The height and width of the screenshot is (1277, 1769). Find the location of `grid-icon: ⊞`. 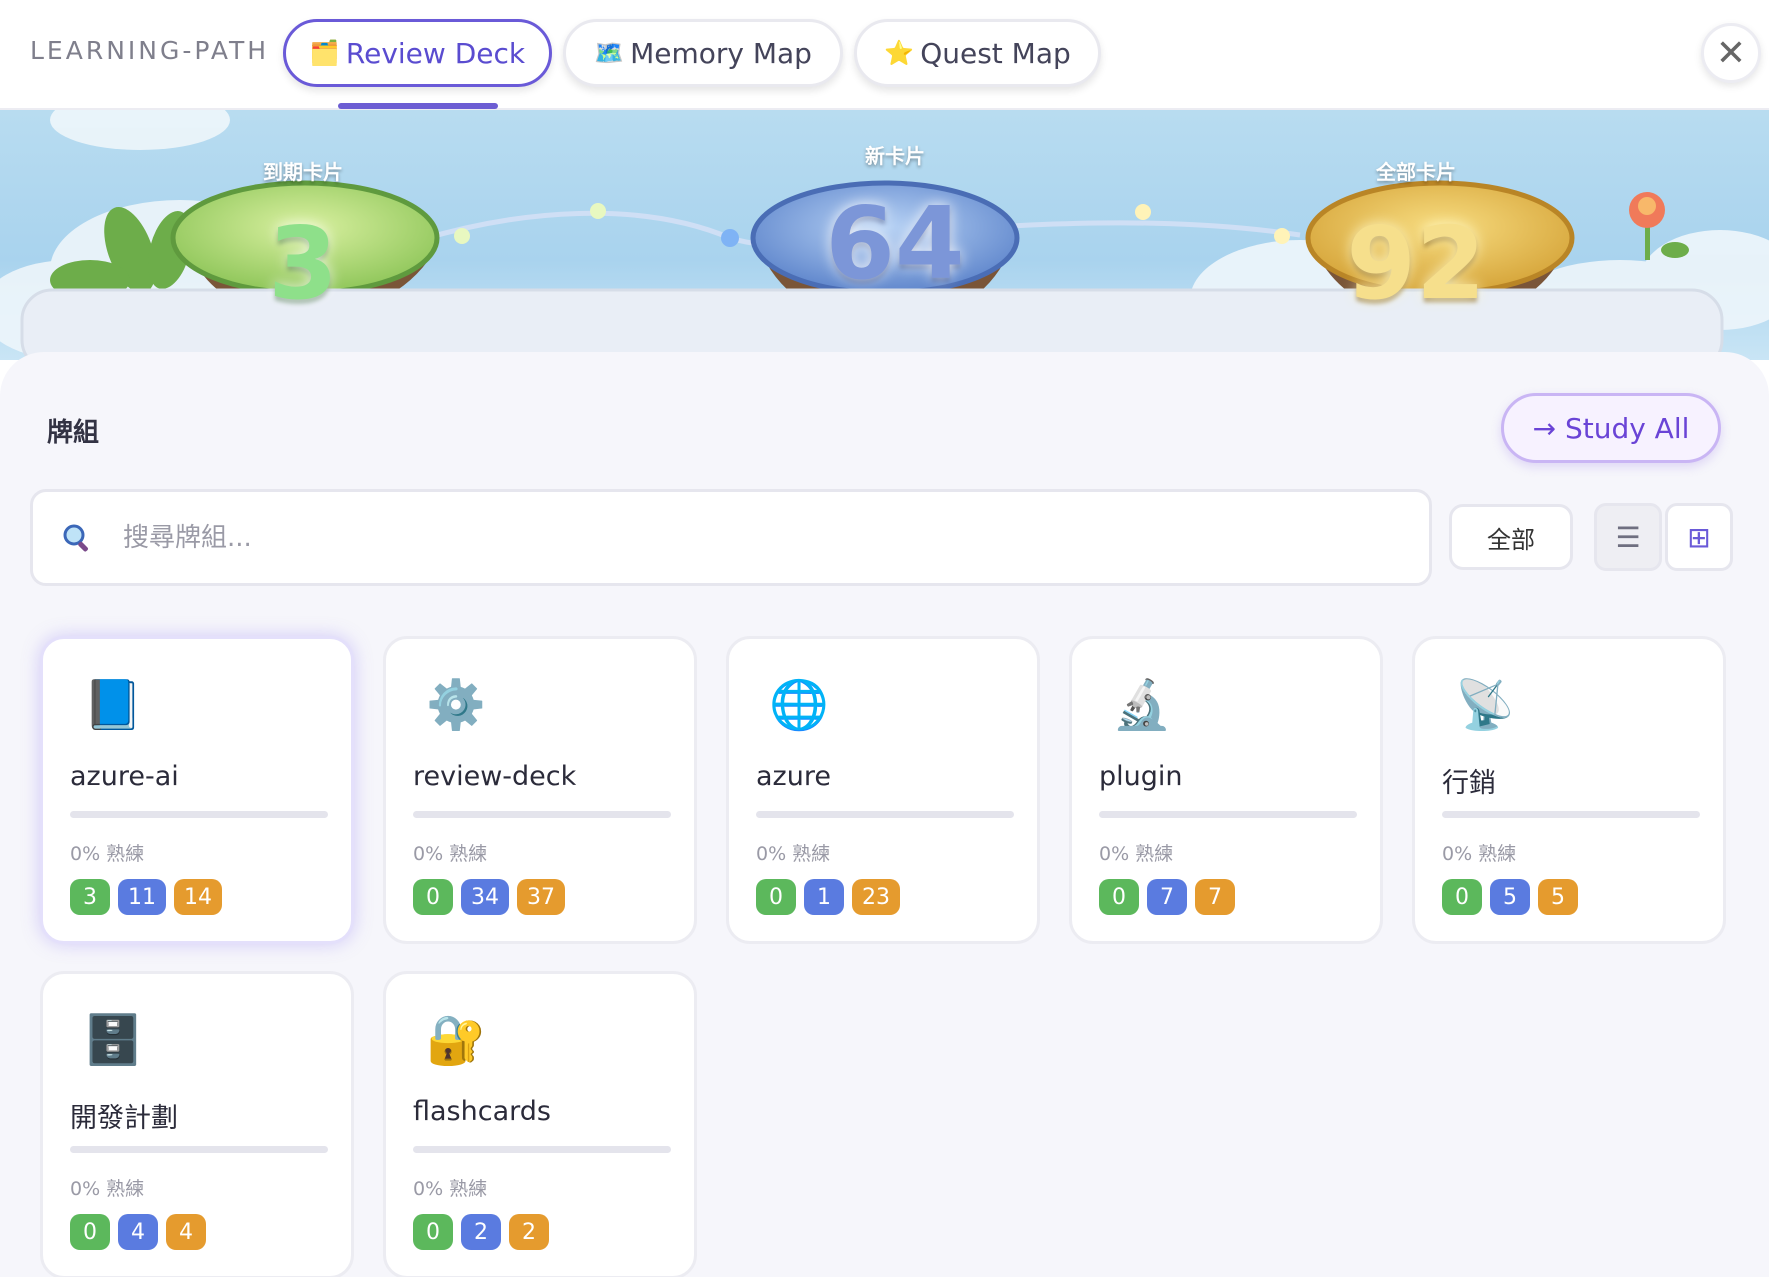

grid-icon: ⊞ is located at coordinates (1699, 537).